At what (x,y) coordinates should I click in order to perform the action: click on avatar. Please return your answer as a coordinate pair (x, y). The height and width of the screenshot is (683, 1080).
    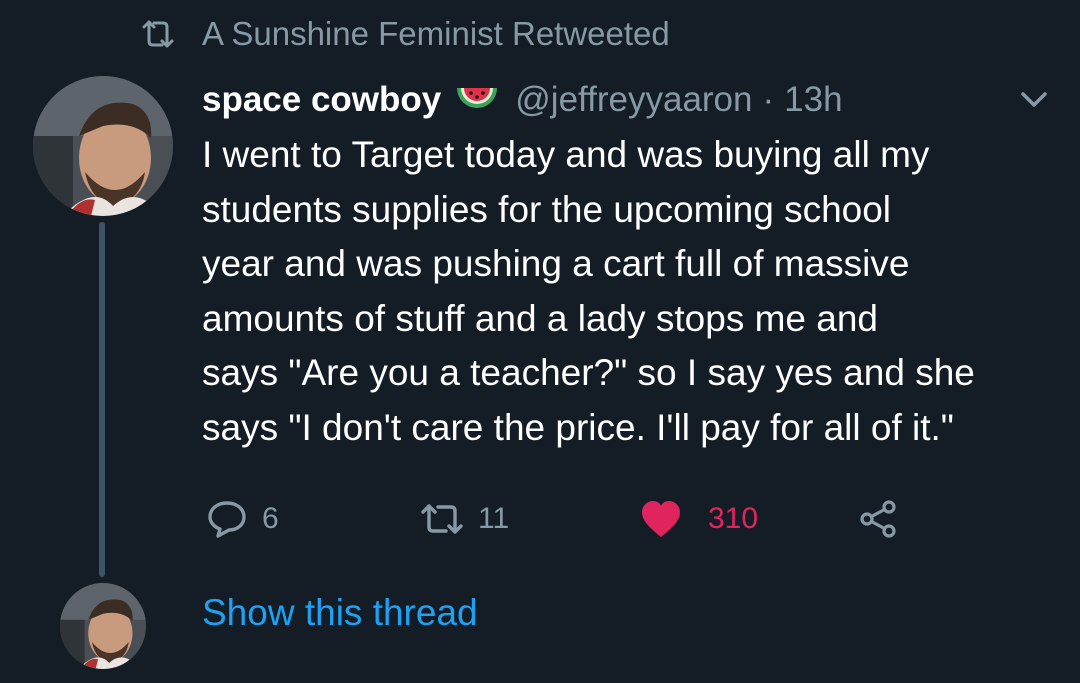
    Looking at the image, I should click on (103, 146).